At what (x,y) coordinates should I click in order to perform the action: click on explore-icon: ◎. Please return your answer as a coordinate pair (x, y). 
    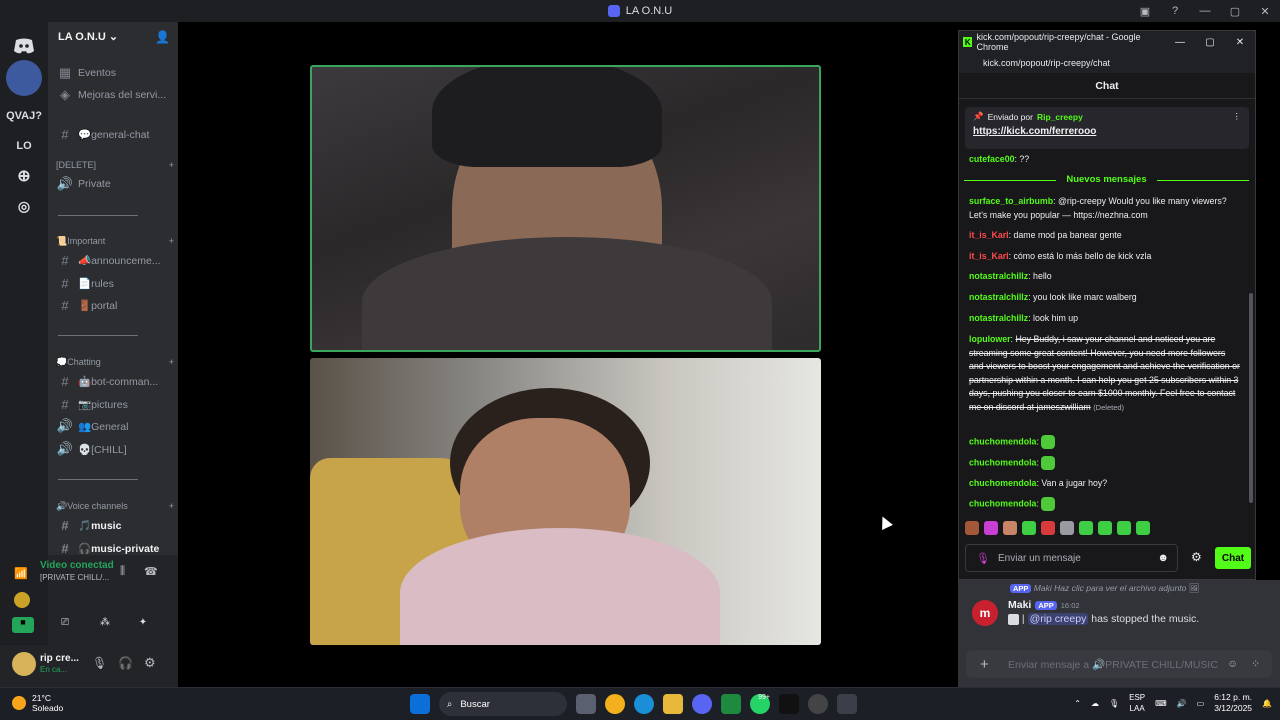
    Looking at the image, I should click on (24, 206).